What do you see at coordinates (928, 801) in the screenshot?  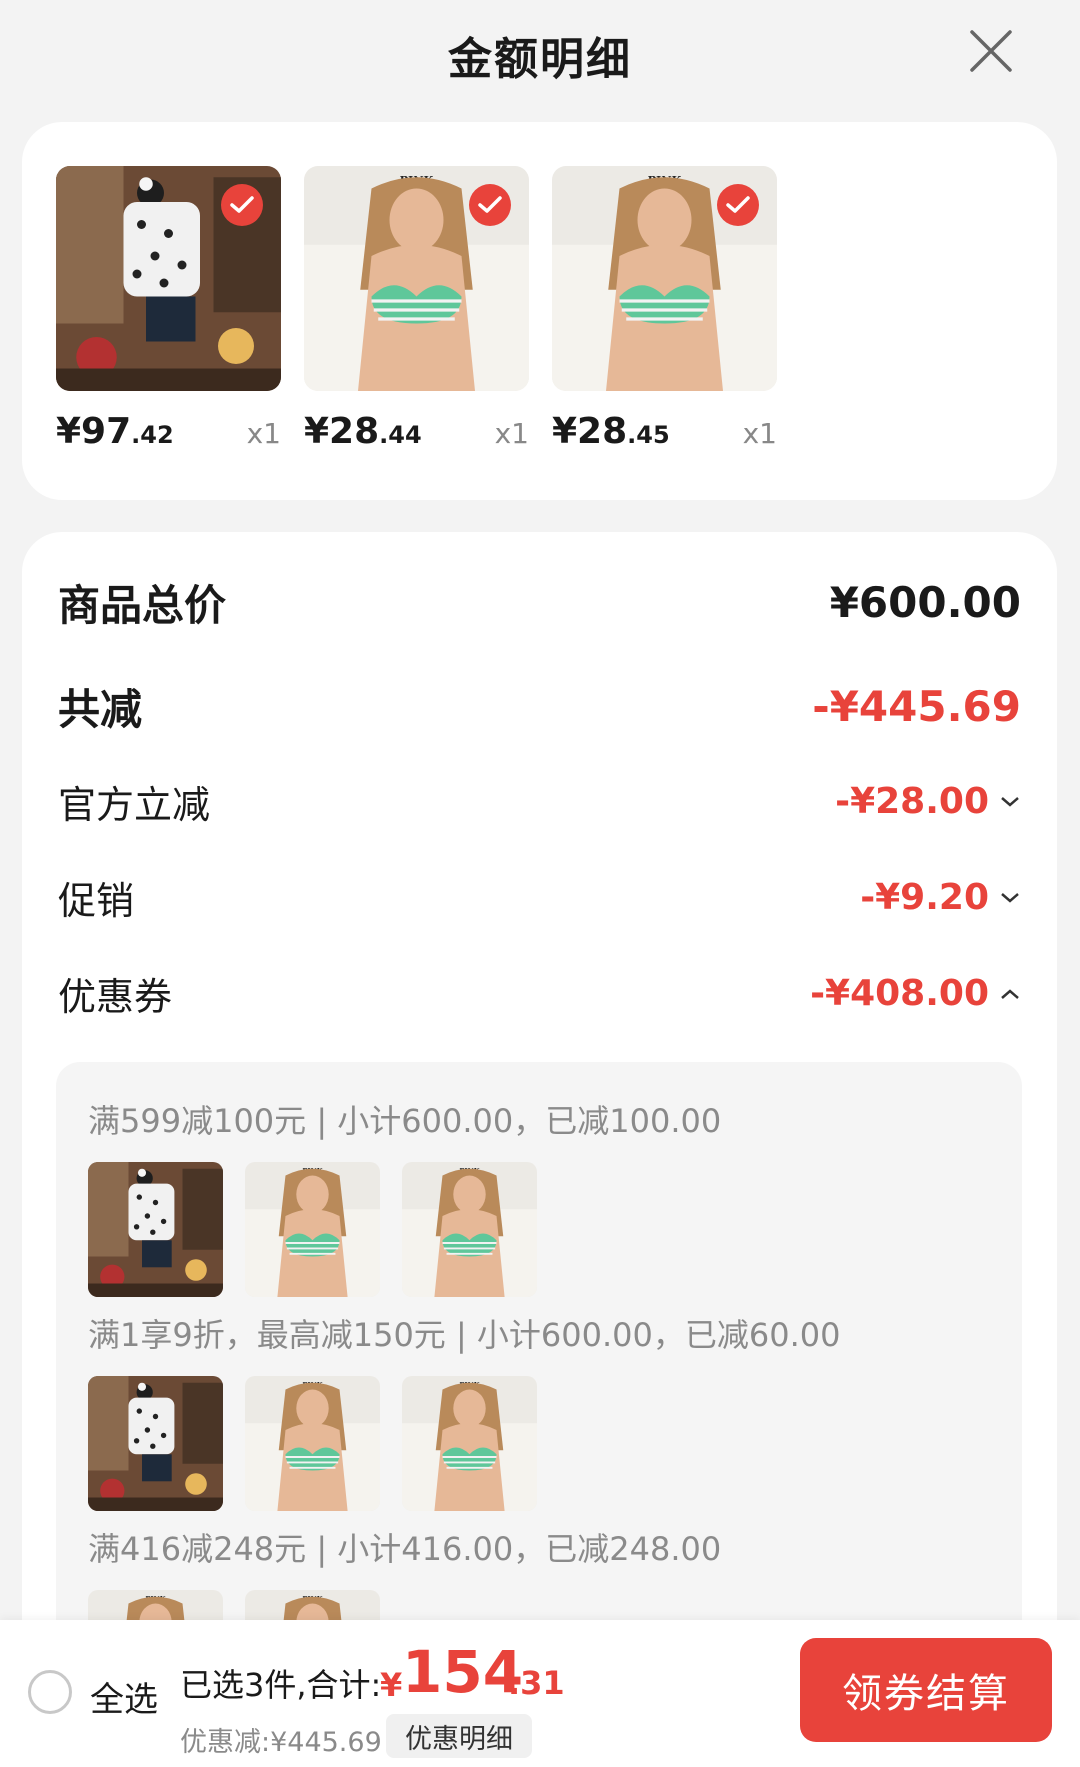 I see `official-discount-value: -¥28.00` at bounding box center [928, 801].